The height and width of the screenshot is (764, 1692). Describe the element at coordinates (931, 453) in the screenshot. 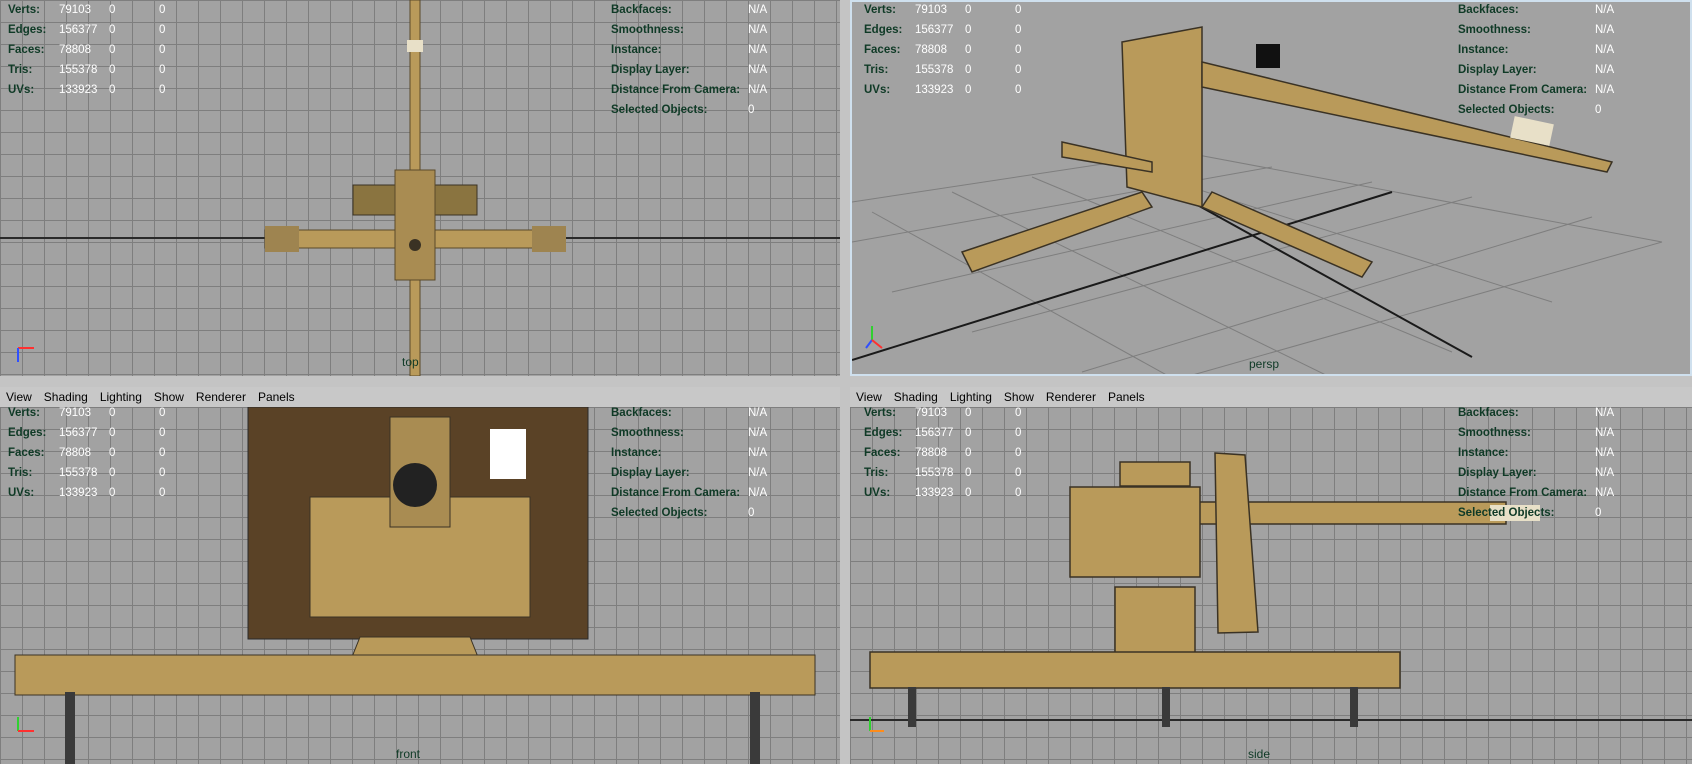

I see `stat-value: 78808` at that location.